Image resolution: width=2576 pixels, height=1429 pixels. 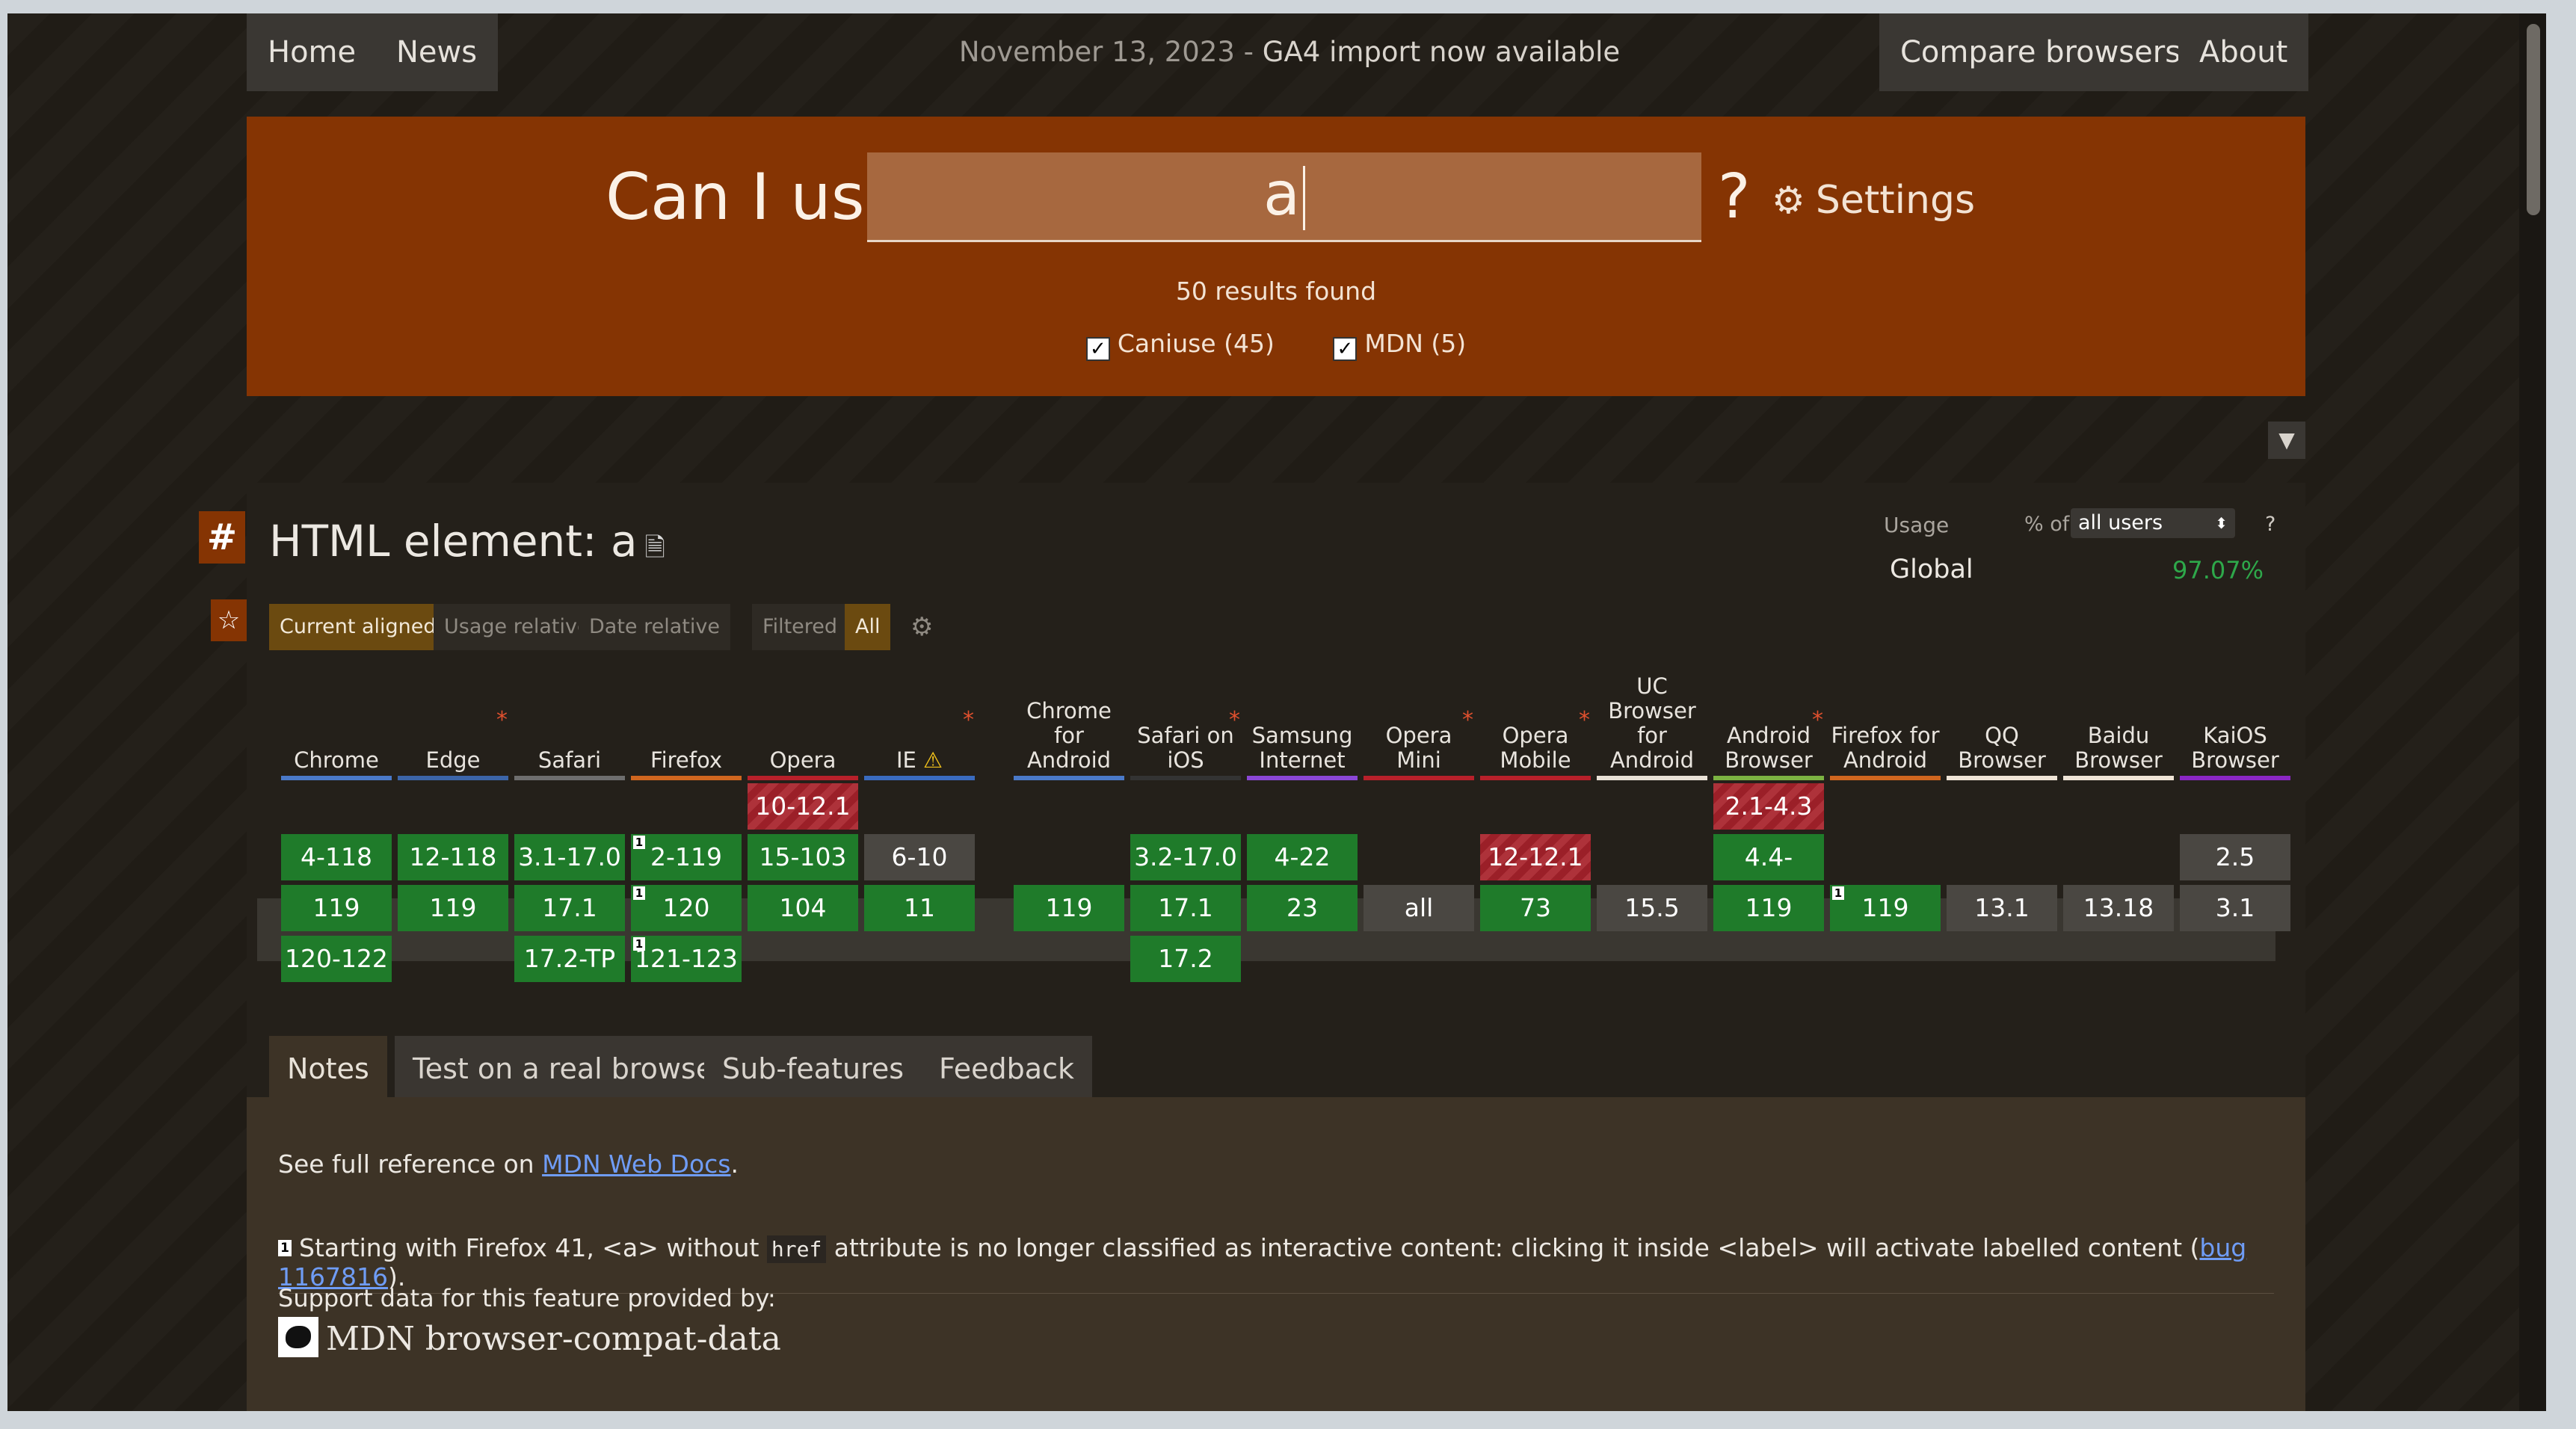 What do you see at coordinates (517, 627) in the screenshot?
I see `view-usage-relative: Usage relative` at bounding box center [517, 627].